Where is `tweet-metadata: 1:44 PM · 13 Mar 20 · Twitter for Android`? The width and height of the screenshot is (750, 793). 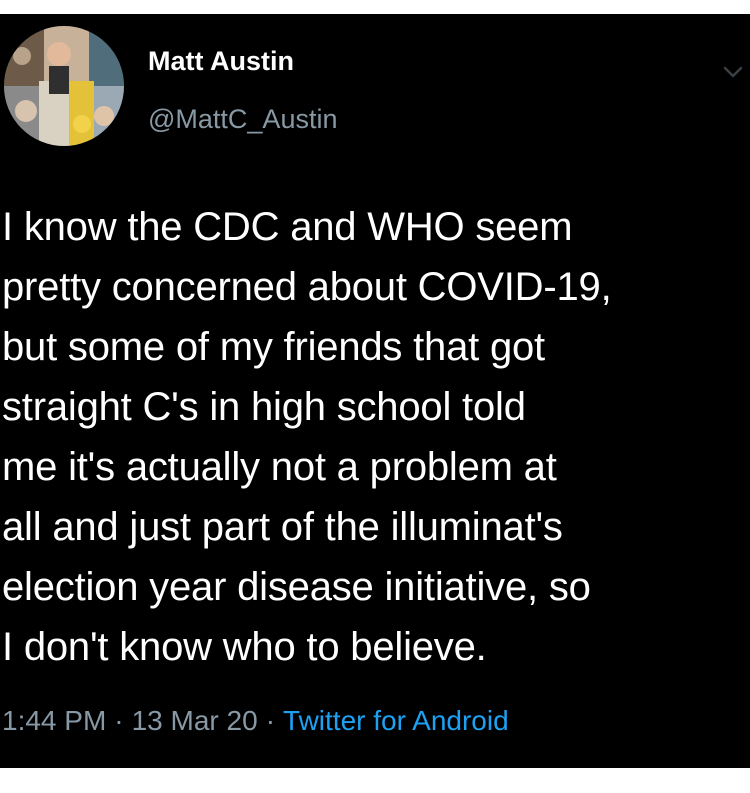
tweet-metadata: 1:44 PM · 13 Mar 20 · Twitter for Android is located at coordinates (255, 721).